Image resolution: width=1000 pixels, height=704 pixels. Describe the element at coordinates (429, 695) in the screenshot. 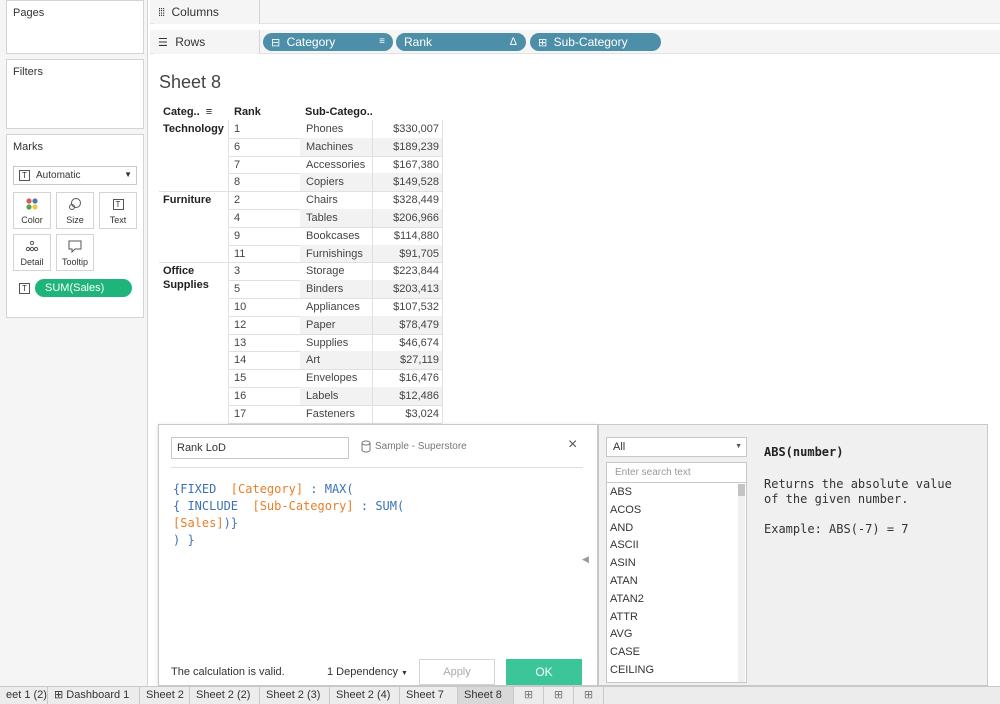

I see `sheet-tab: Sheet 7` at that location.